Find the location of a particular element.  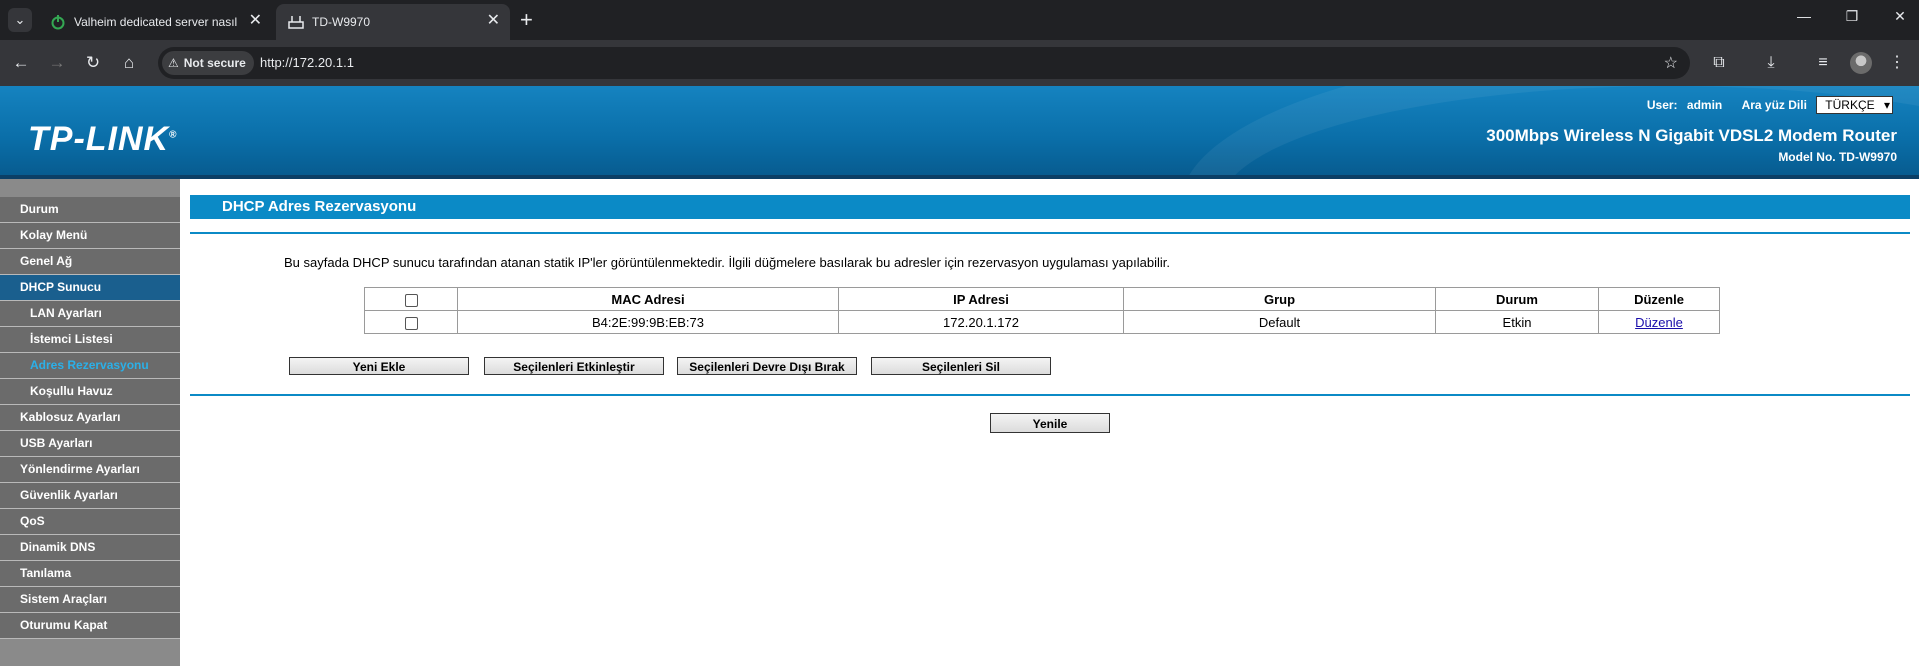

add-new-button: Yeni Ekle is located at coordinates (379, 366).